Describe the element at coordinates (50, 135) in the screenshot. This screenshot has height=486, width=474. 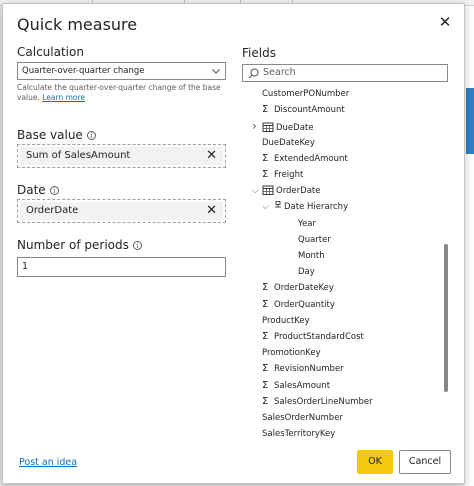
I see `base-value-label-text: Base value` at that location.